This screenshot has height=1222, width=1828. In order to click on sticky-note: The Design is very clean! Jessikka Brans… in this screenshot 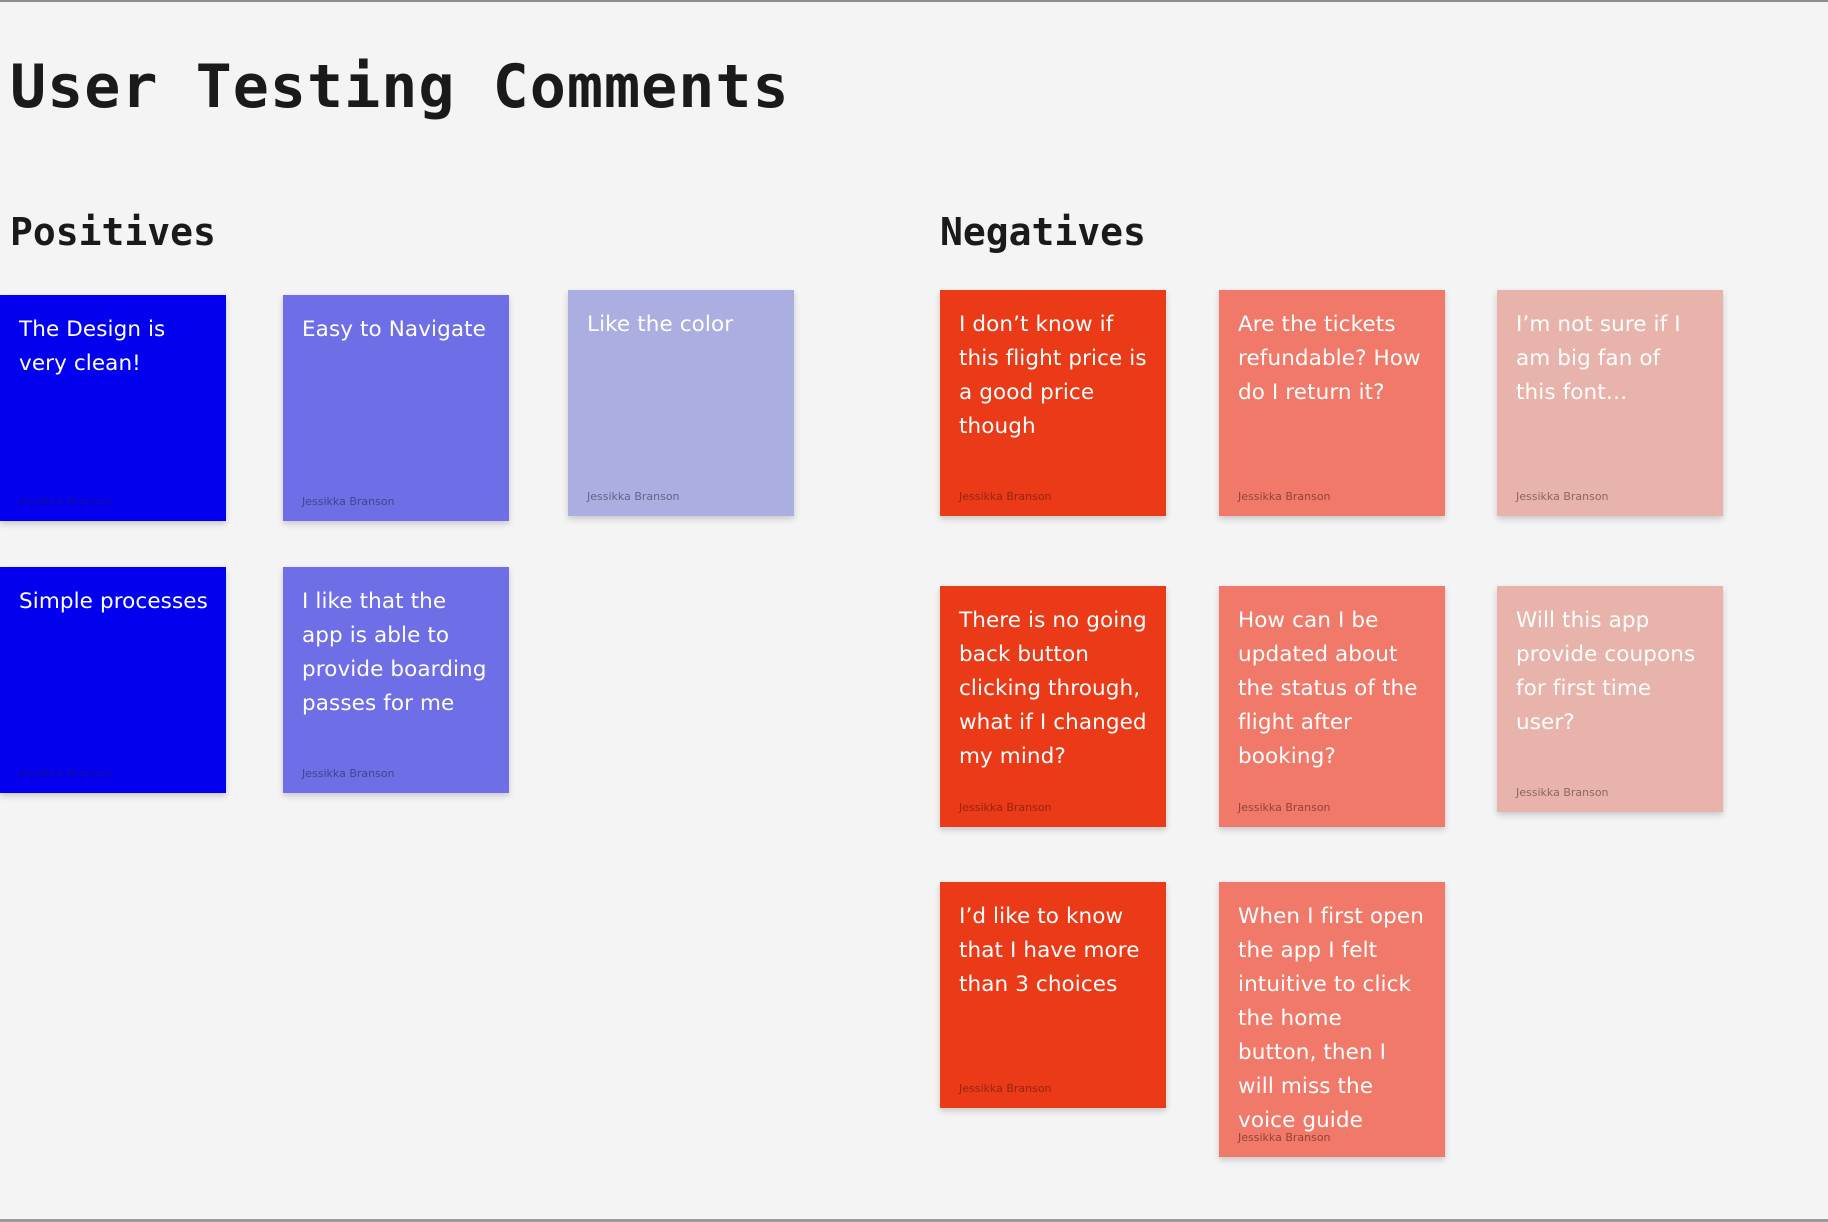, I will do `click(113, 408)`.